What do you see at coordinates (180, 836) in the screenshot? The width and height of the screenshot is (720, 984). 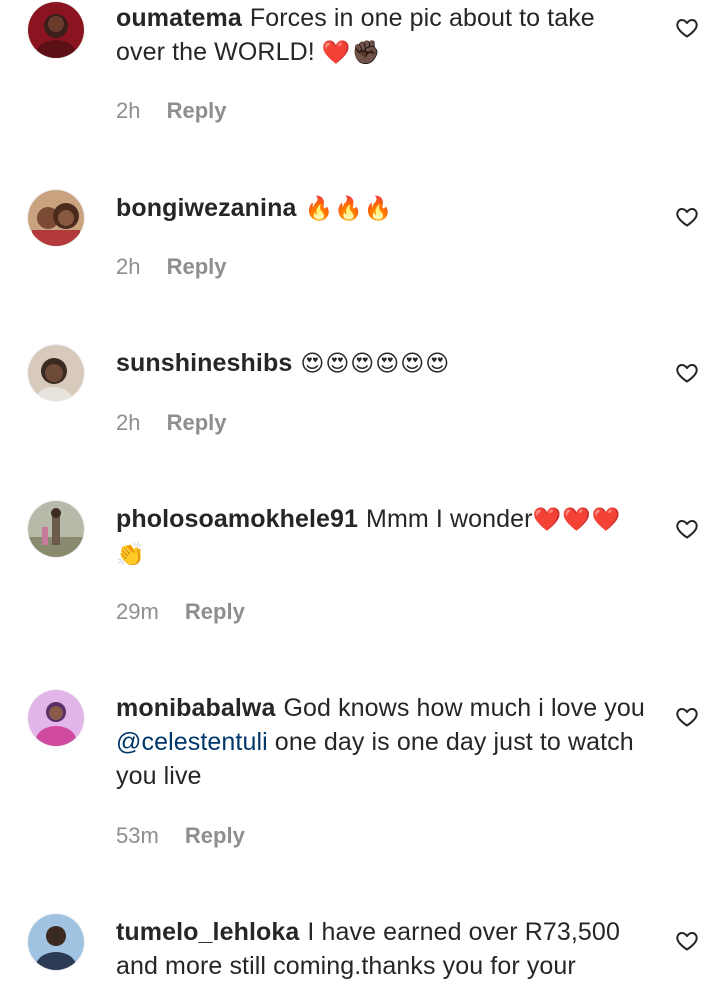 I see `comment-meta: 53m Reply` at bounding box center [180, 836].